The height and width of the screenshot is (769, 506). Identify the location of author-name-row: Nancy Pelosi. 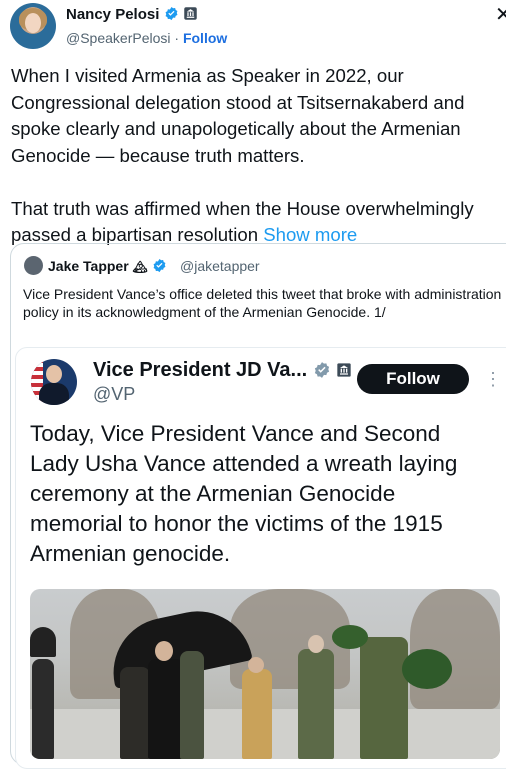
(132, 14).